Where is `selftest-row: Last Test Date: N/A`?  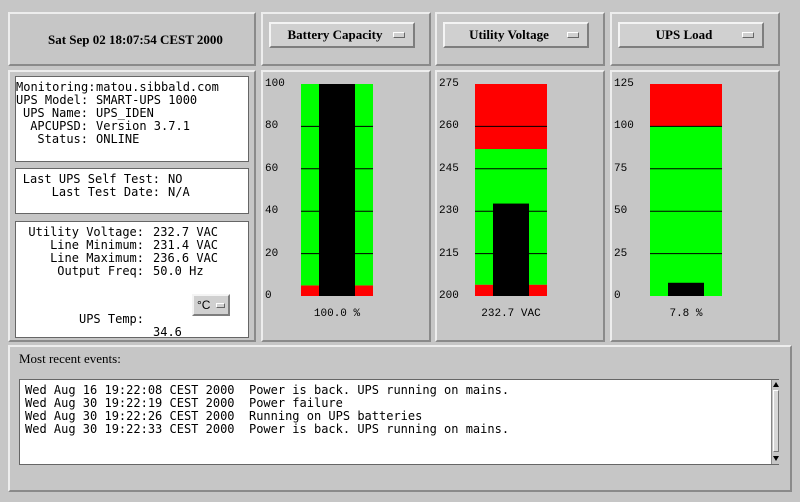 selftest-row: Last Test Date: N/A is located at coordinates (132, 192).